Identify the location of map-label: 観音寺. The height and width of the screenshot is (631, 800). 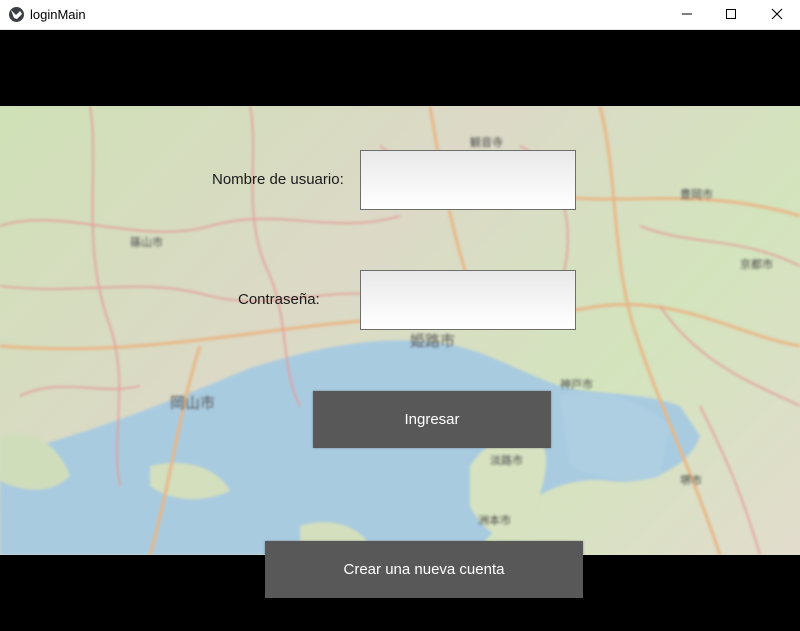
(486, 142).